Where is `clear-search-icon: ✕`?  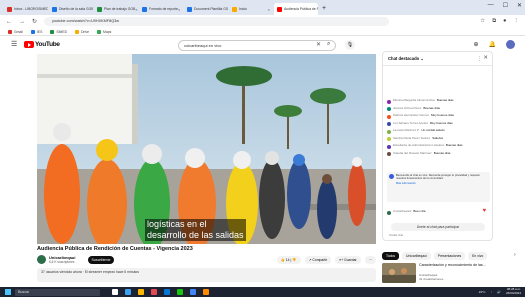 clear-search-icon: ✕ is located at coordinates (318, 44).